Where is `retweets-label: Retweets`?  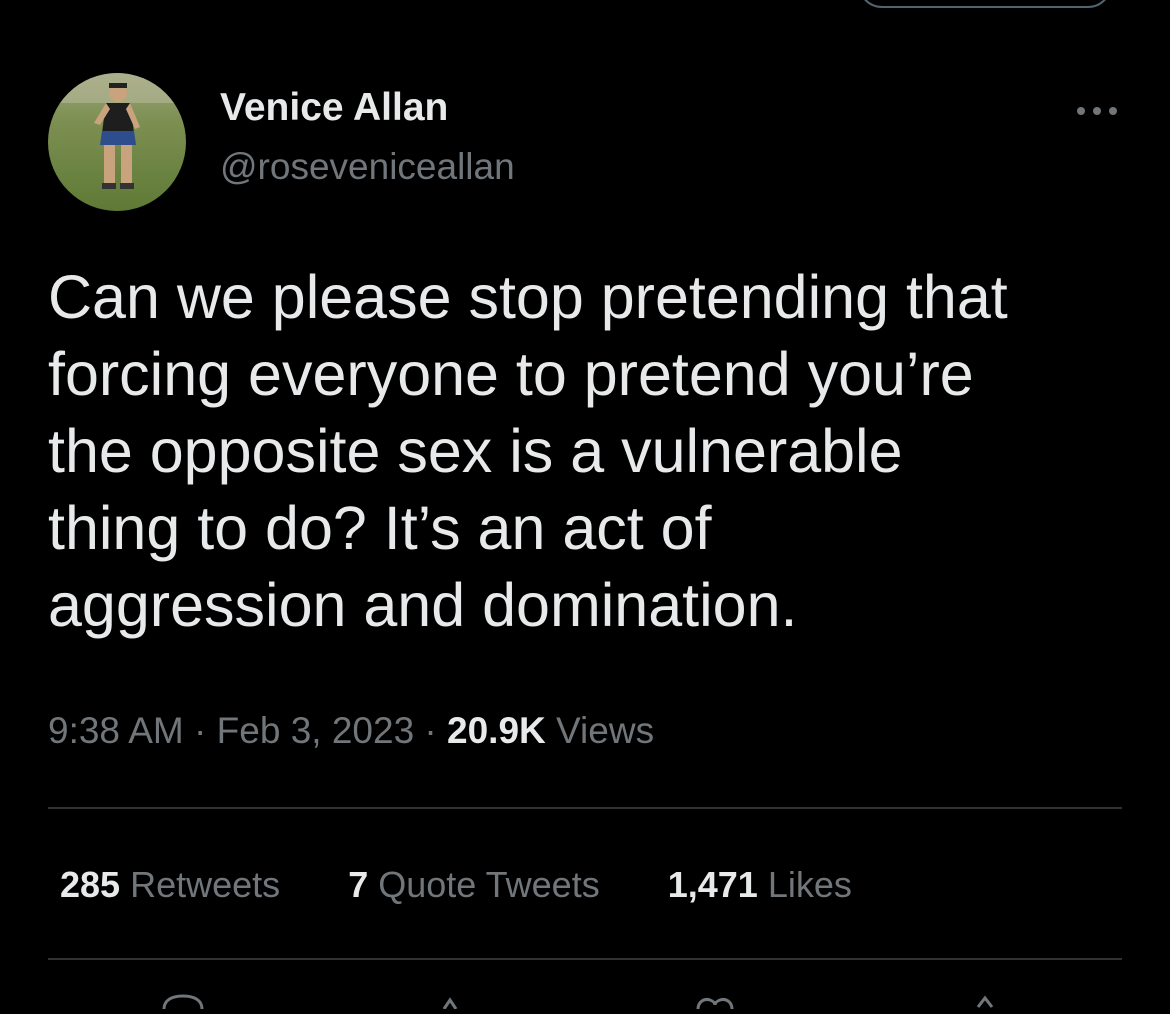 retweets-label: Retweets is located at coordinates (205, 884).